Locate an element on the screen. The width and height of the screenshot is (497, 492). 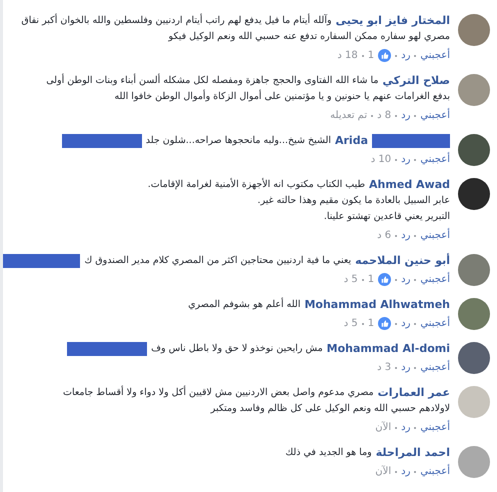
comment-text: عابر السبيل بالعادة ما يكون مقيم وهذا حالته غير. is located at coordinates (354, 201).